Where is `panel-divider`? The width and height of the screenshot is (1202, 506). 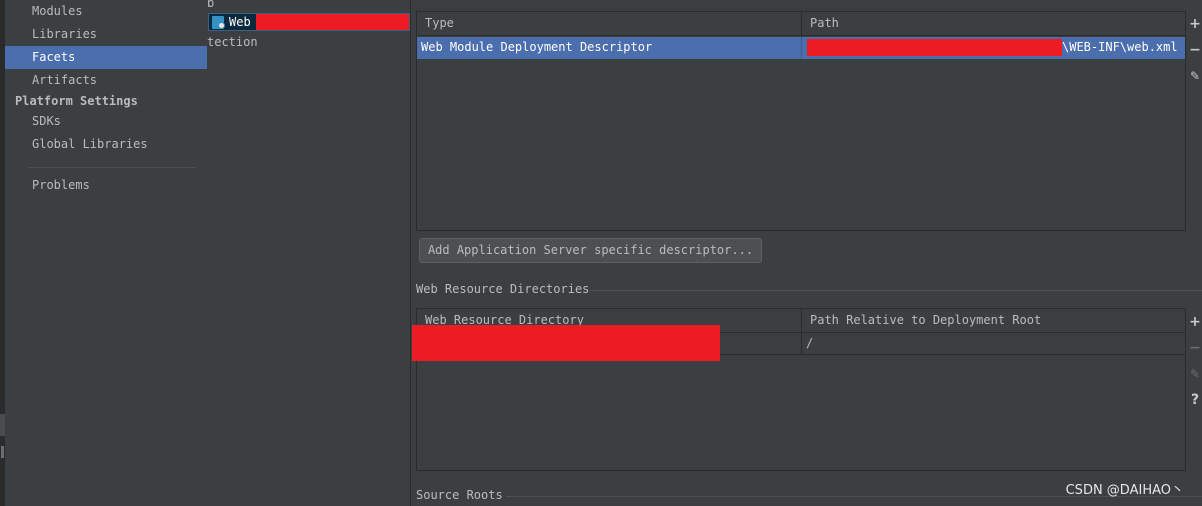
panel-divider is located at coordinates (410, 253).